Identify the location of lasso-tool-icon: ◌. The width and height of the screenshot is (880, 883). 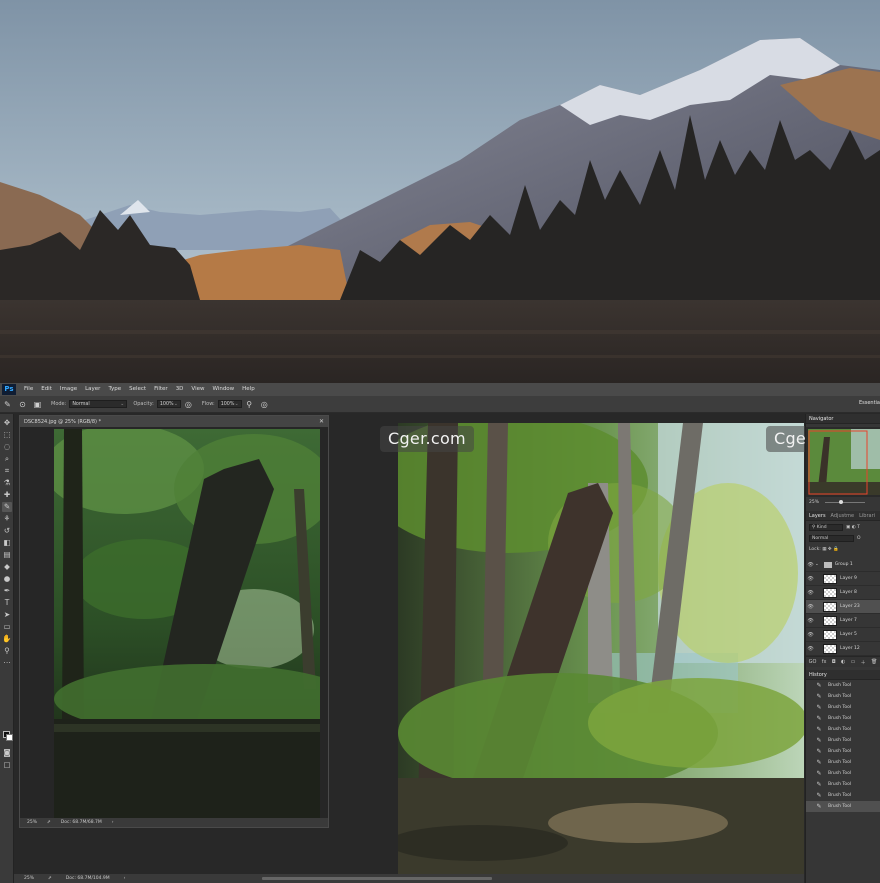
(7, 447).